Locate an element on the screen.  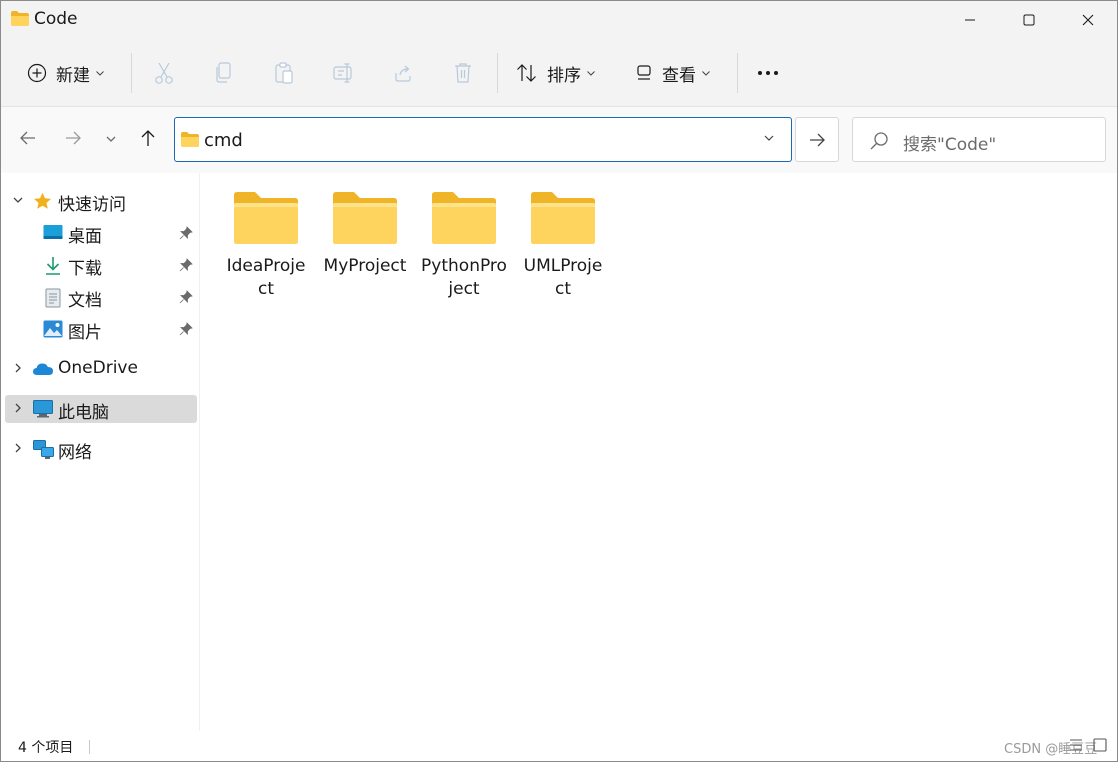
new-label: 新建 is located at coordinates (73, 75).